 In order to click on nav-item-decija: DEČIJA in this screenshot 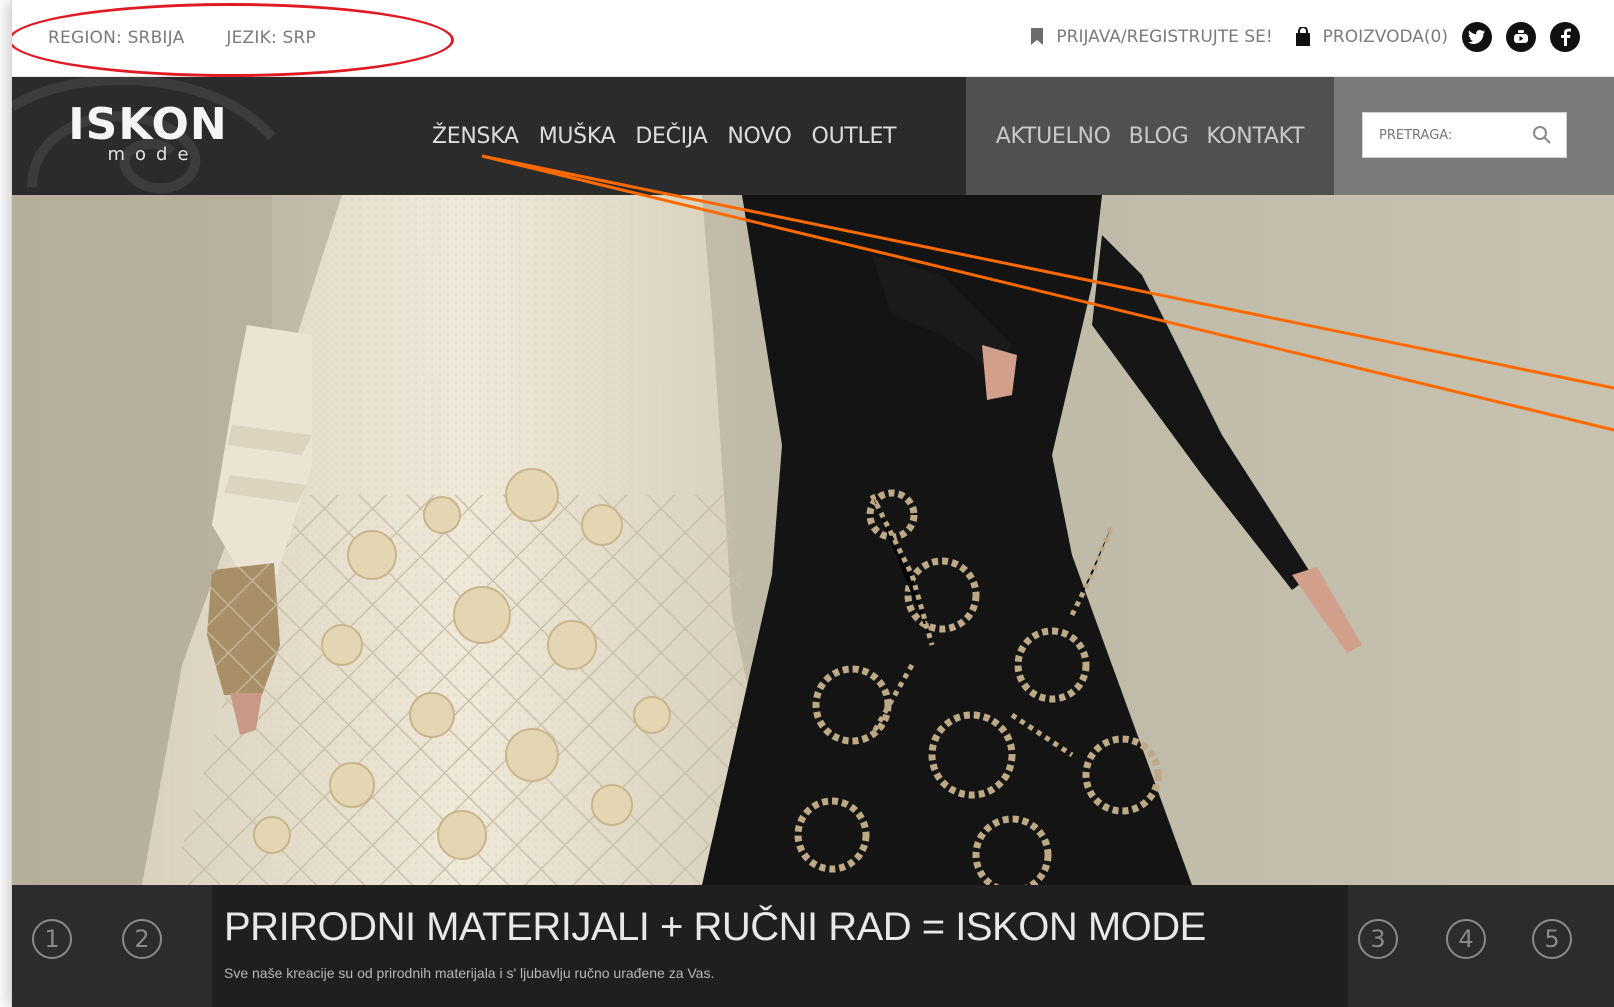, I will do `click(671, 136)`.